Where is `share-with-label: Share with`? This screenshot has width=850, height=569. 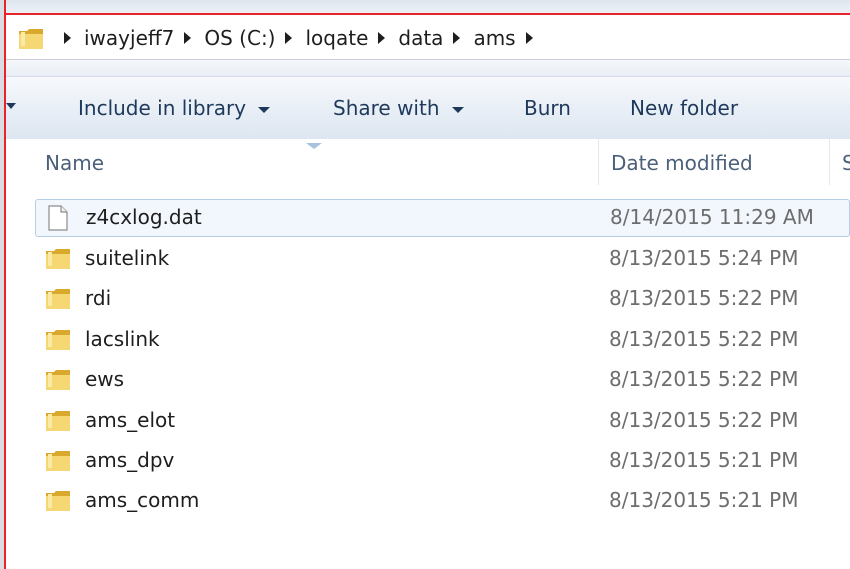
share-with-label: Share with is located at coordinates (386, 108).